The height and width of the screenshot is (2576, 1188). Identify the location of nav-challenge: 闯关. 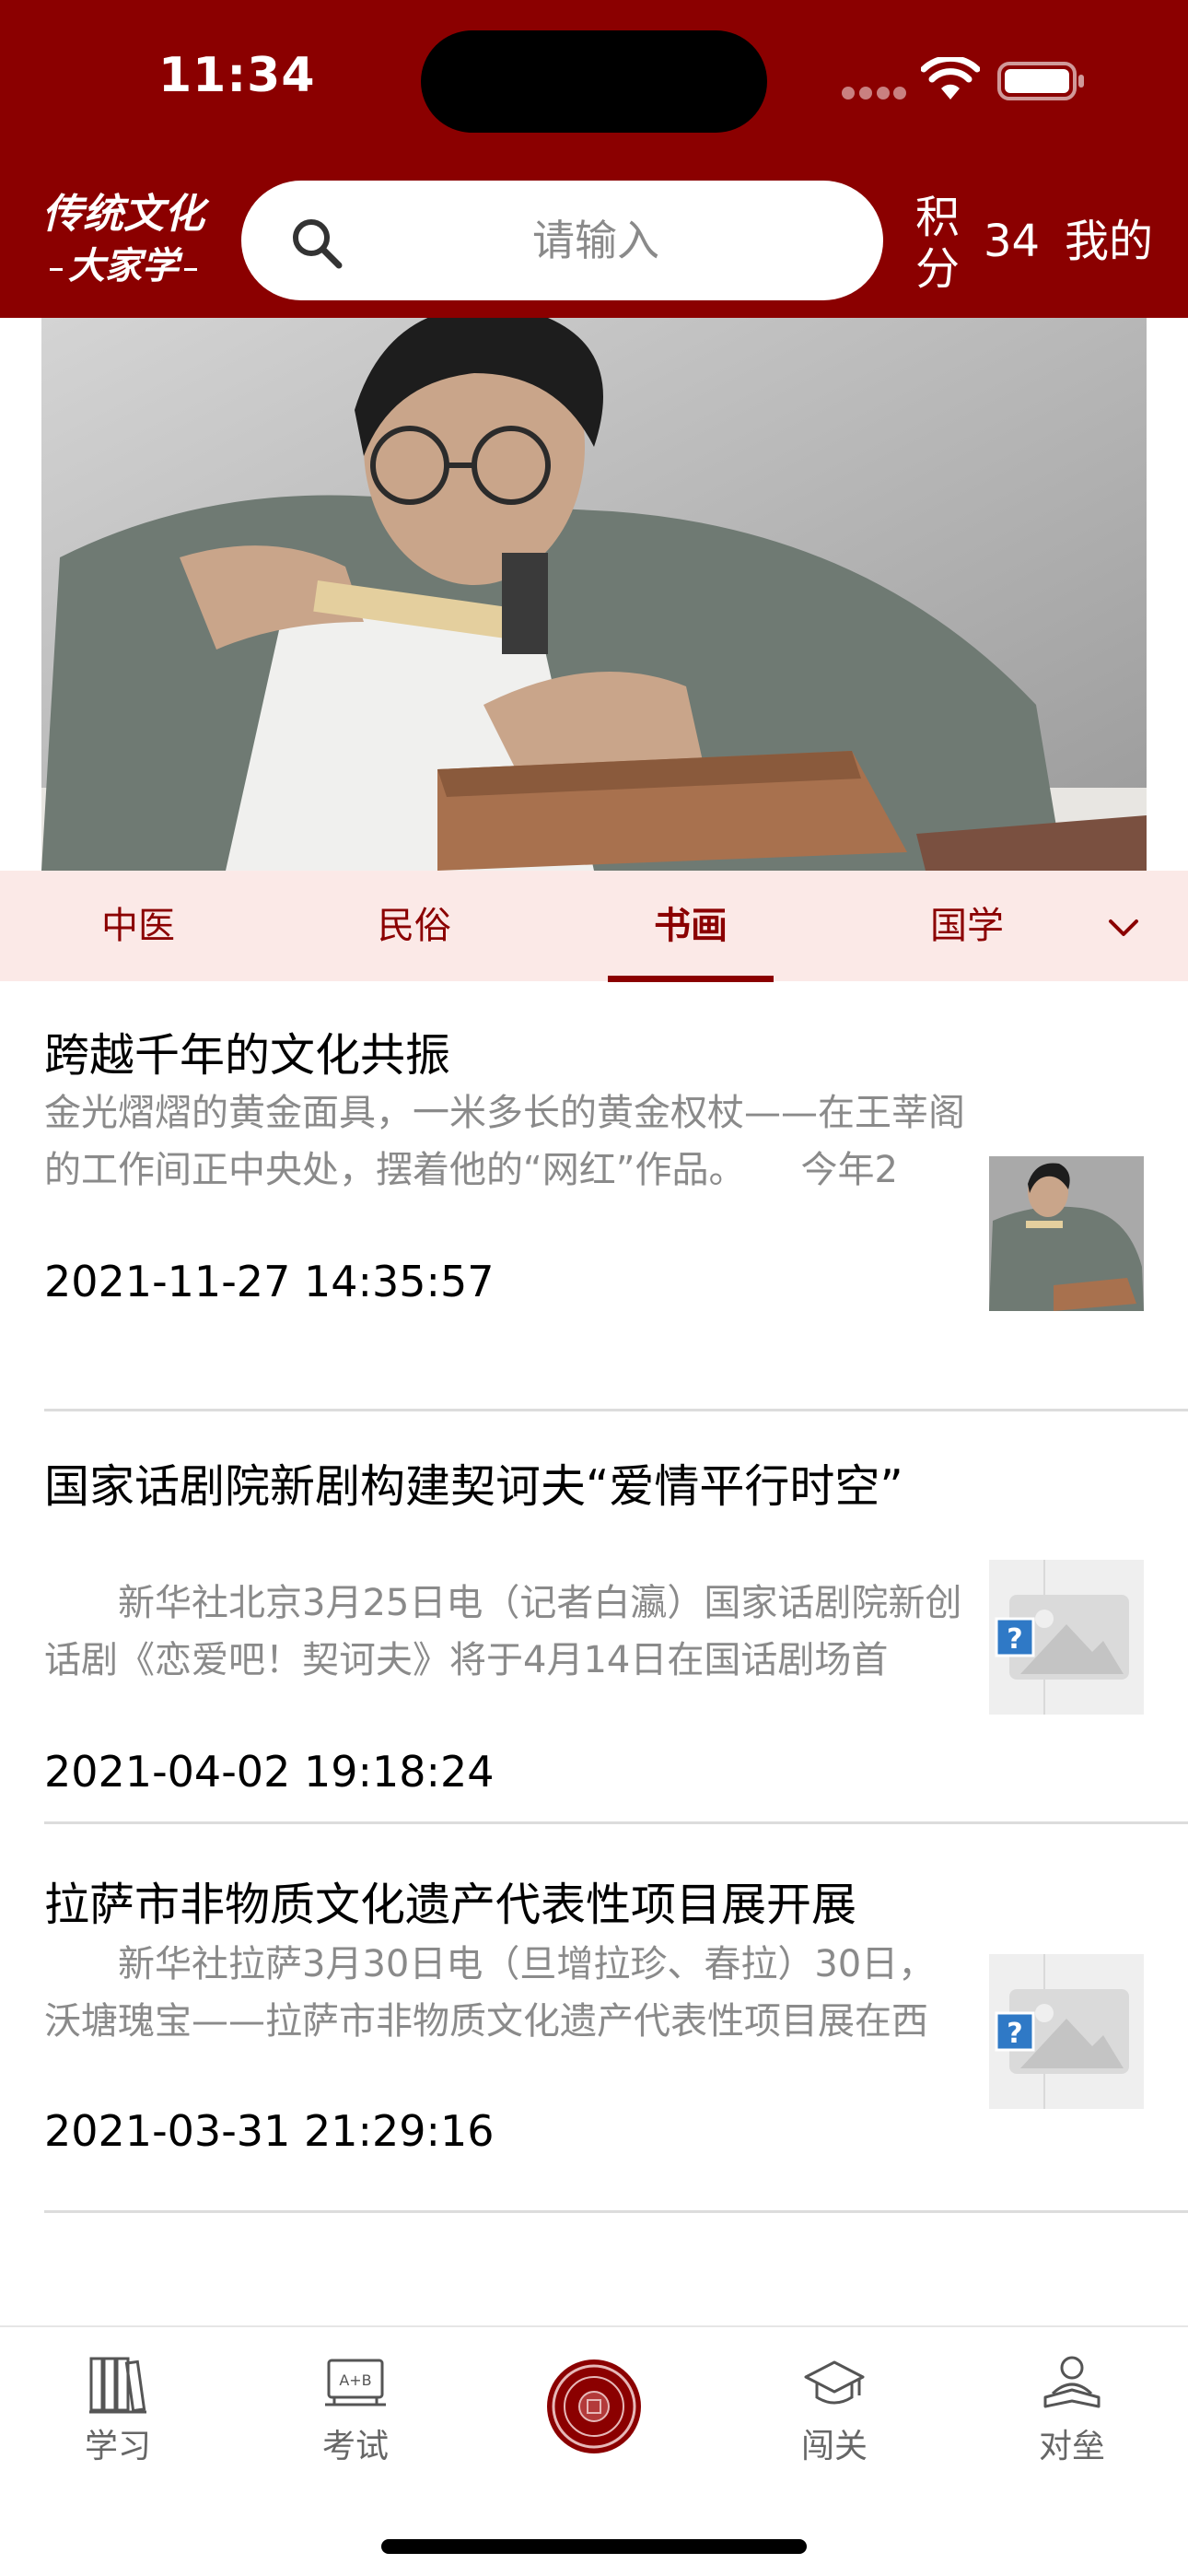
(835, 2410).